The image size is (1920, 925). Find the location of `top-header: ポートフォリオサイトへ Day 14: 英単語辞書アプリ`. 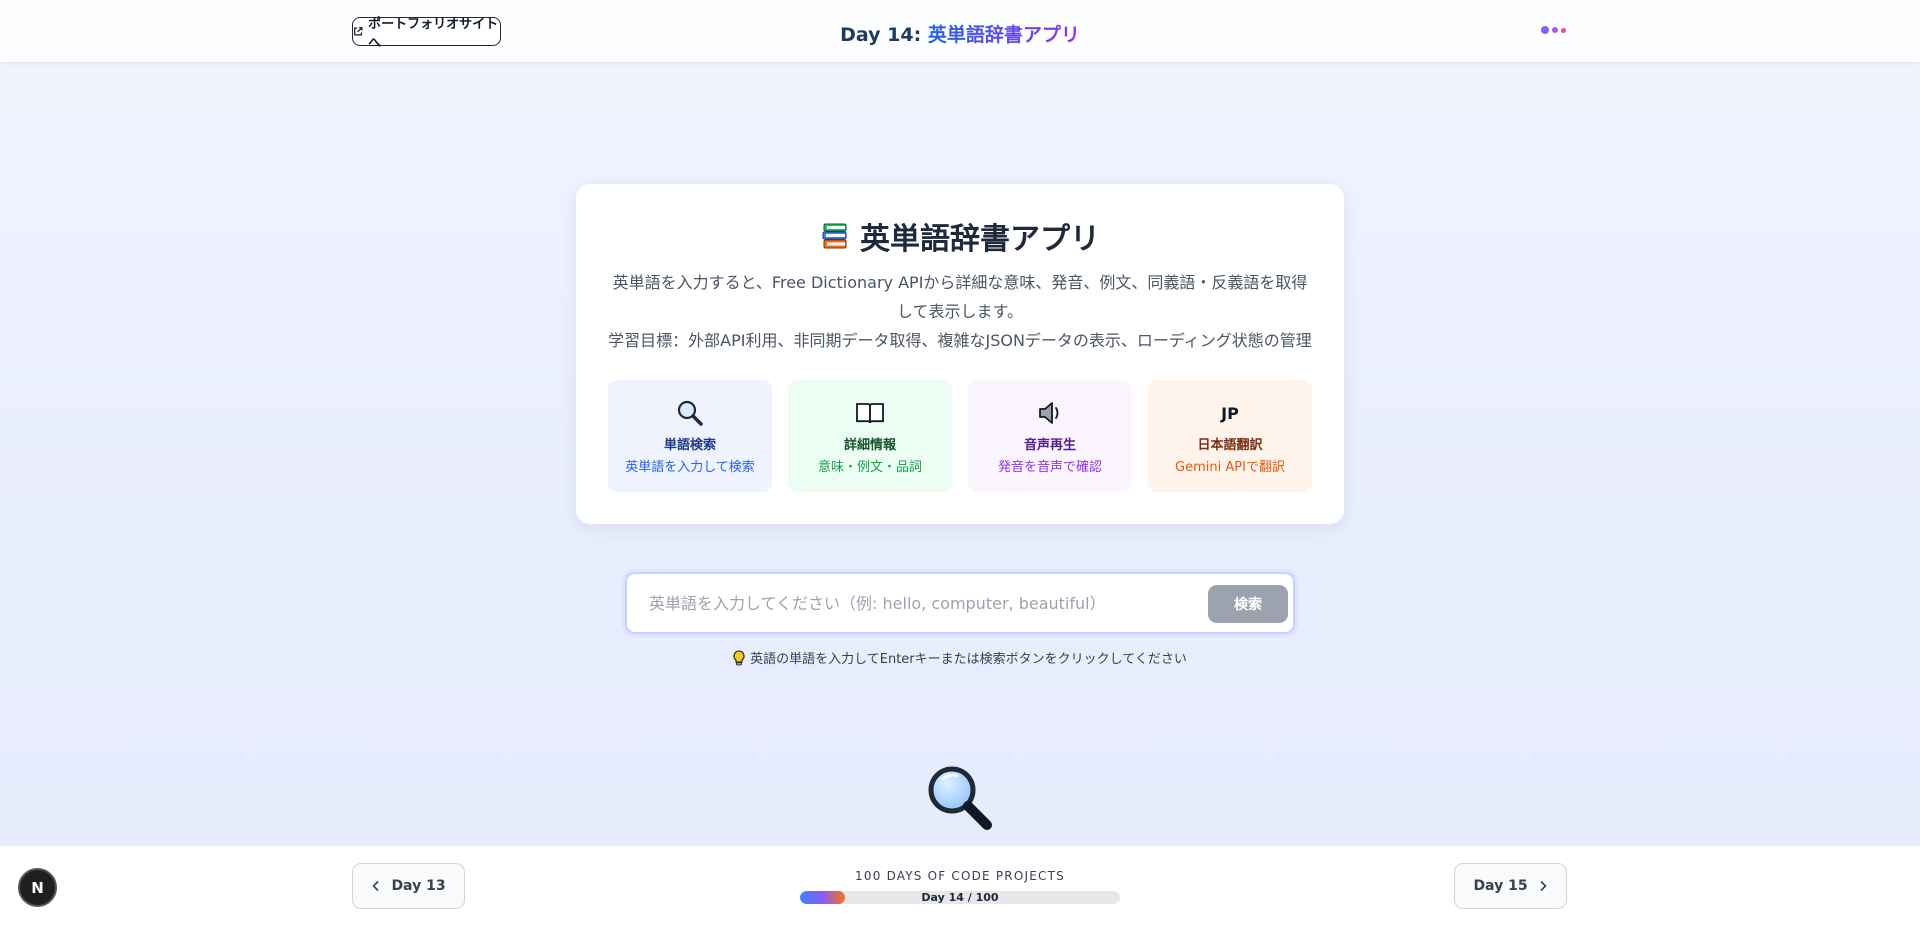

top-header: ポートフォリオサイトへ Day 14: 英単語辞書アプリ is located at coordinates (960, 31).